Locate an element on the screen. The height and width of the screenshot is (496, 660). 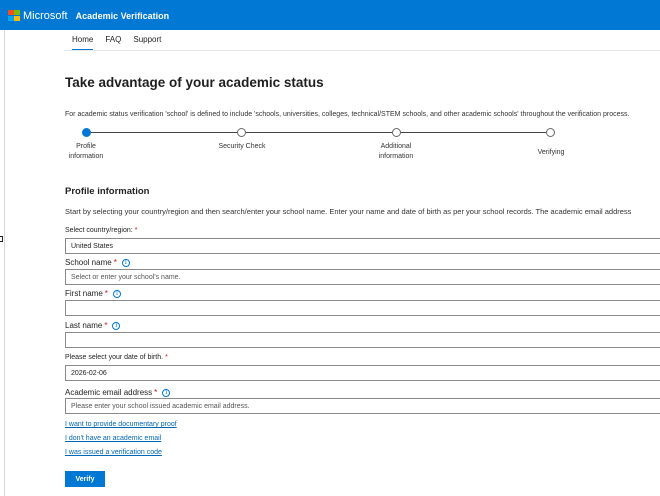
email-label-row: Academic email address * i is located at coordinates (118, 392).